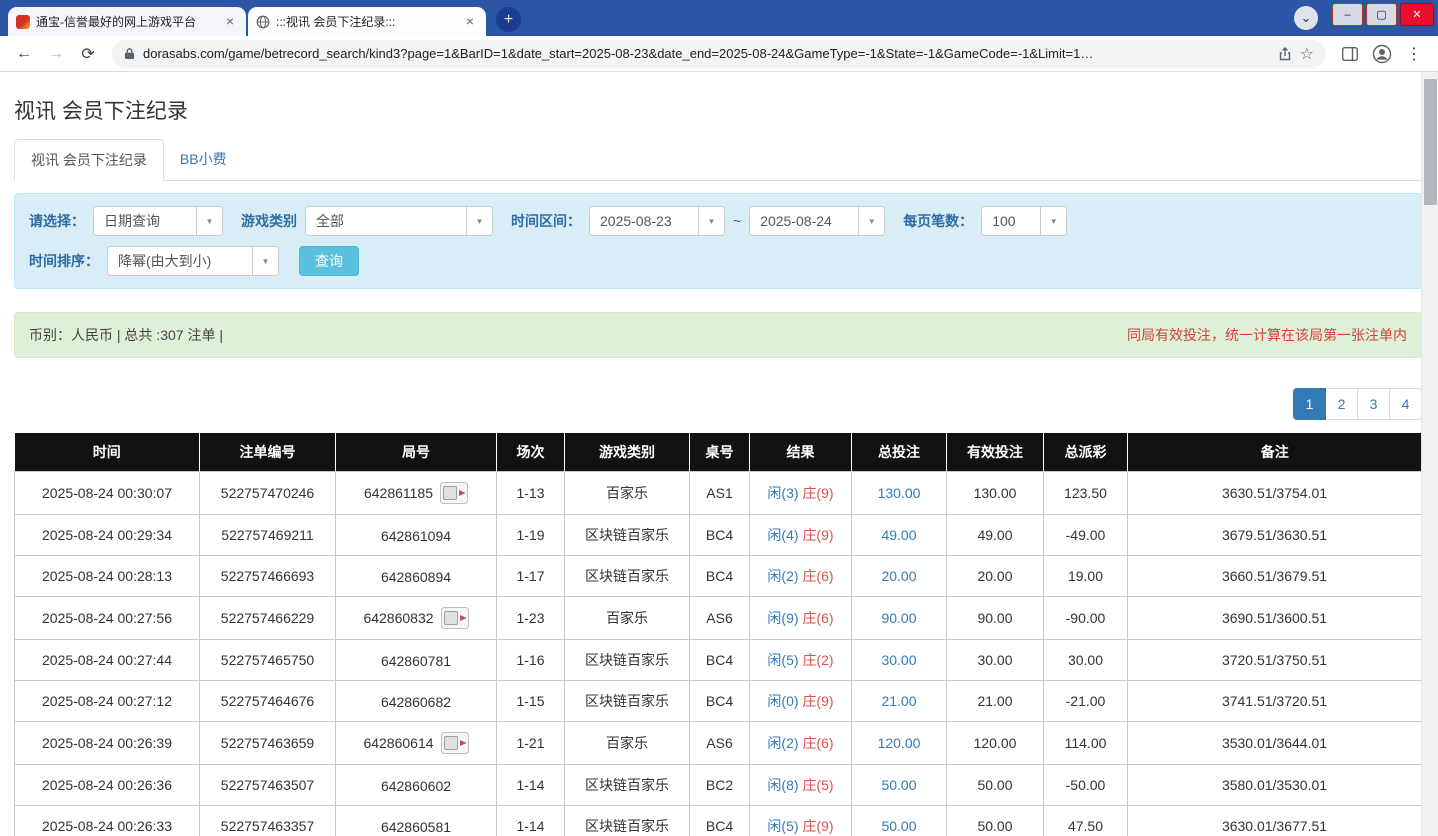 Image resolution: width=1438 pixels, height=836 pixels. What do you see at coordinates (193, 261) in the screenshot?
I see `sort-select: 降幂(由大到小) ▼` at bounding box center [193, 261].